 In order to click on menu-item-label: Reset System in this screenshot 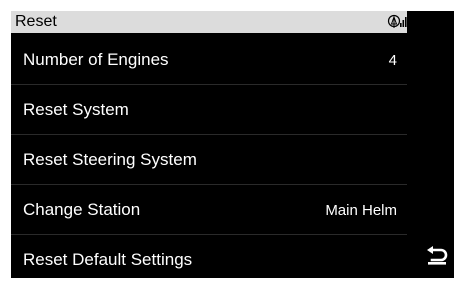, I will do `click(76, 109)`.